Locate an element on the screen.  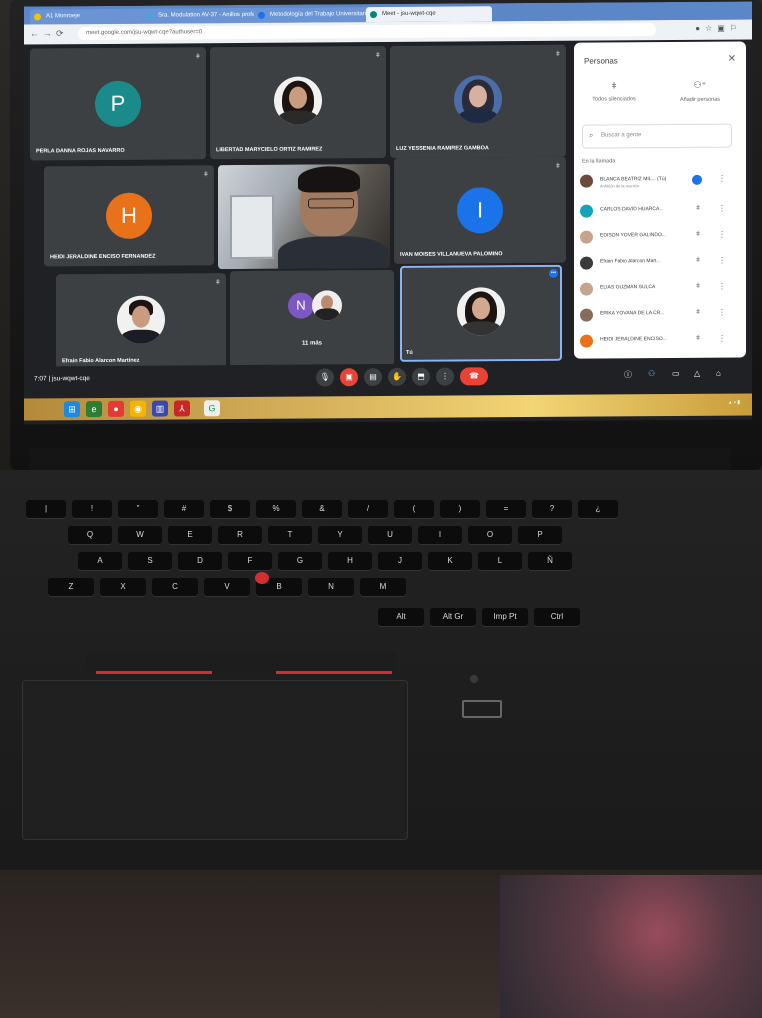
windows-start-icon: ⊞ is located at coordinates (72, 409).